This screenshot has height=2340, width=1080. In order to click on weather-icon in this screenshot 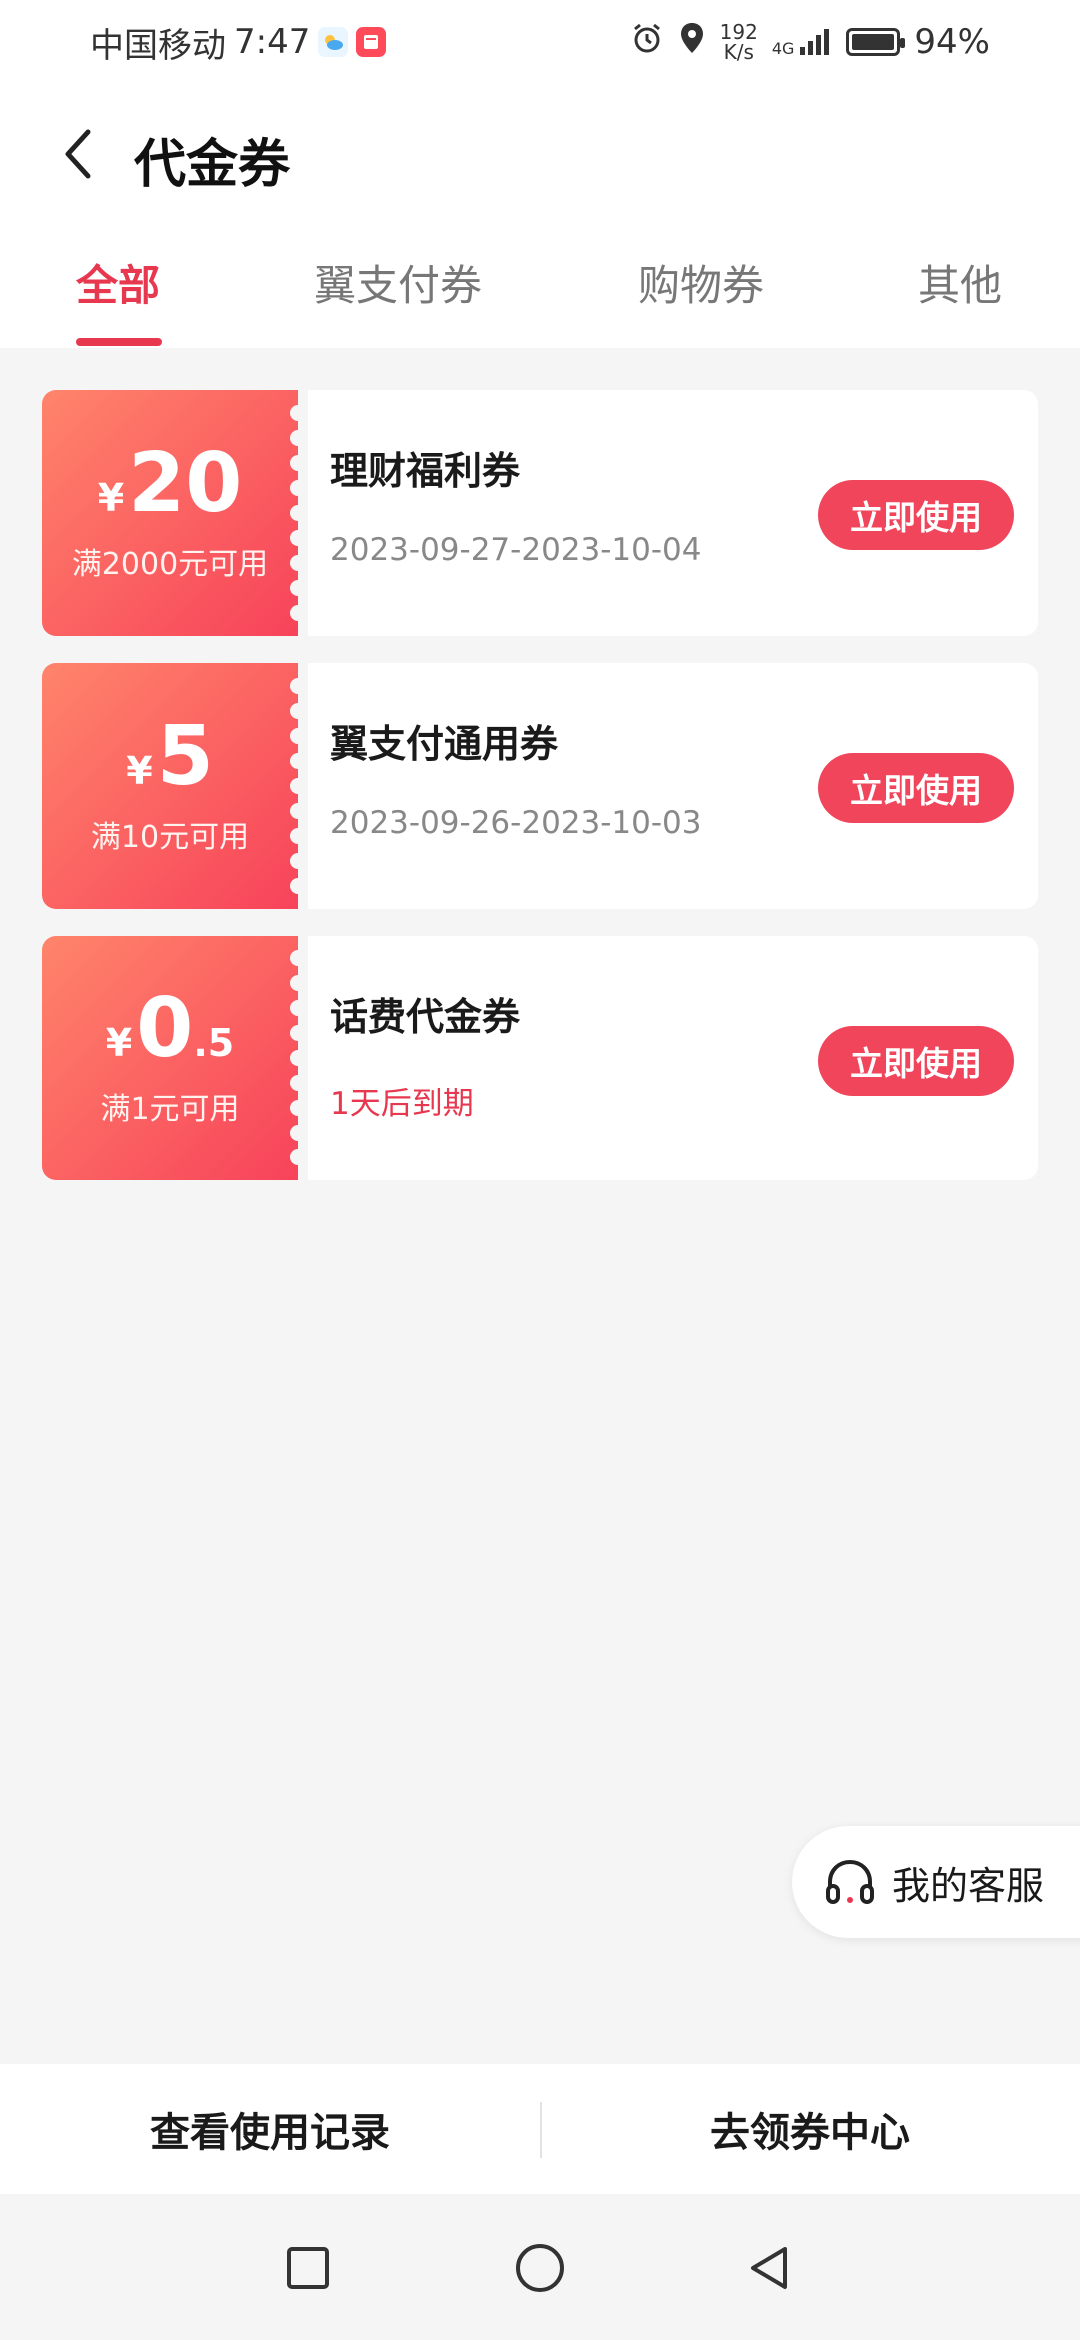, I will do `click(333, 42)`.